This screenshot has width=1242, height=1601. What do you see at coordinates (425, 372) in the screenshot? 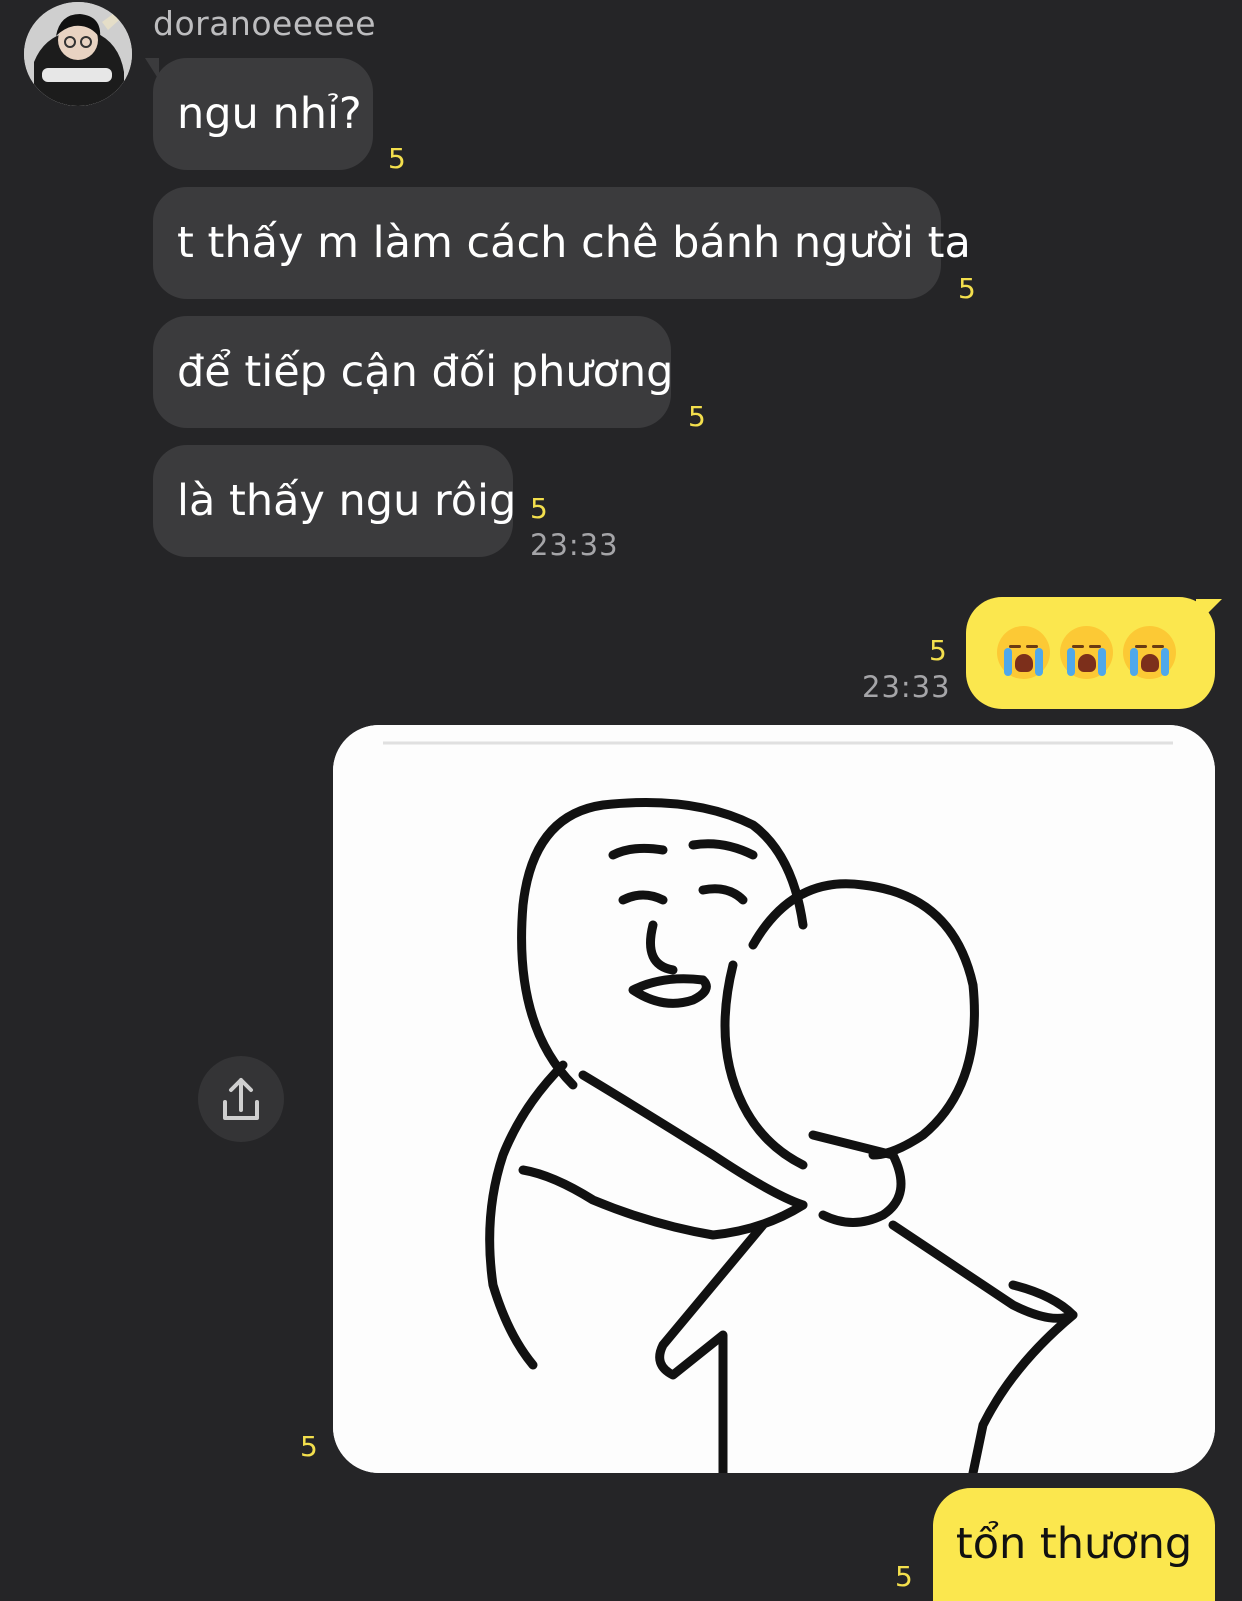
I see `message-text: để tiếp cận đối phương` at bounding box center [425, 372].